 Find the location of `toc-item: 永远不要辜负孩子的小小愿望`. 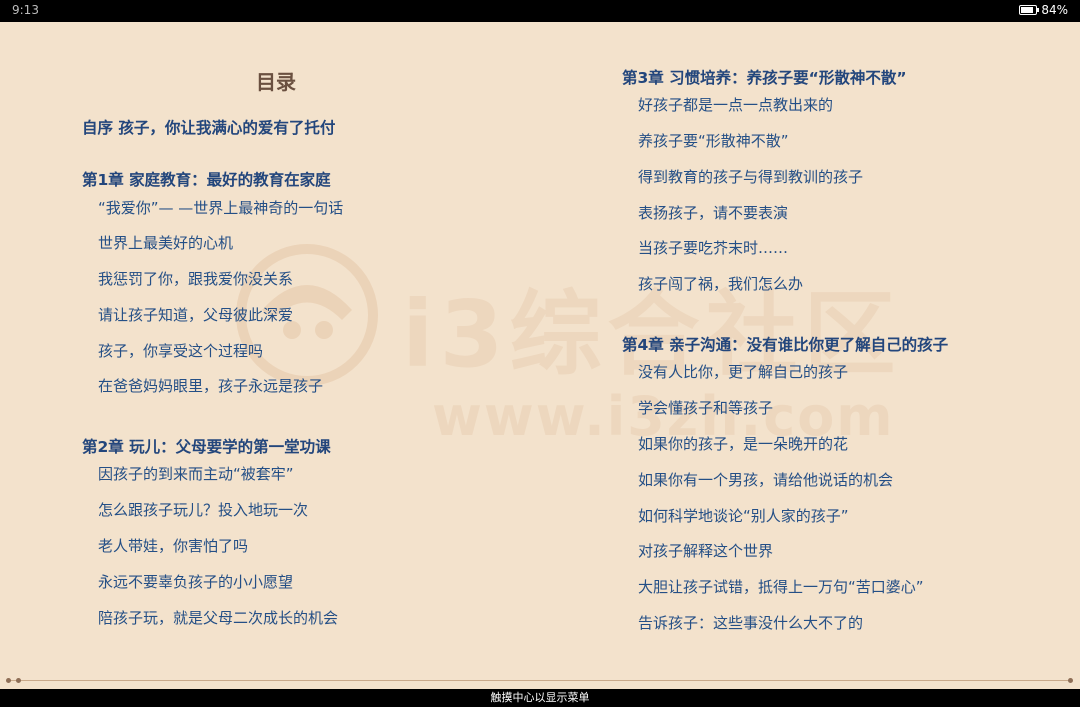

toc-item: 永远不要辜负孩子的小小愿望 is located at coordinates (187, 581).